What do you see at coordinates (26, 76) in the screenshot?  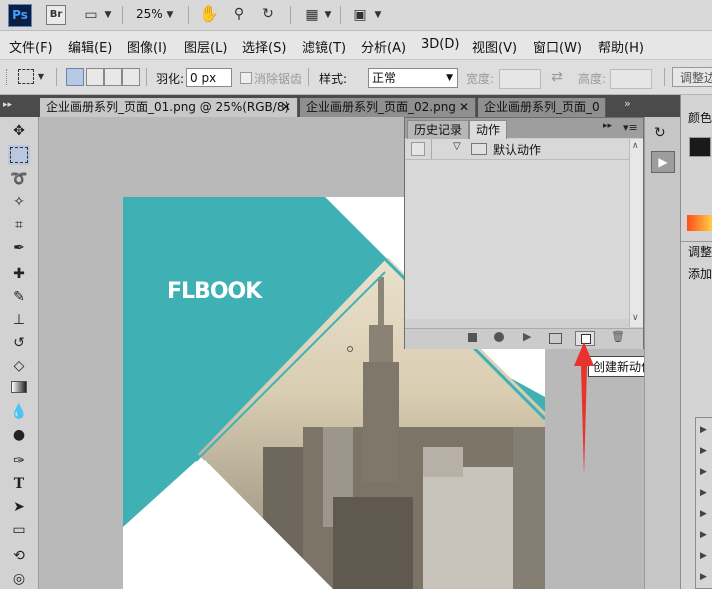 I see `marquee-preset-icon` at bounding box center [26, 76].